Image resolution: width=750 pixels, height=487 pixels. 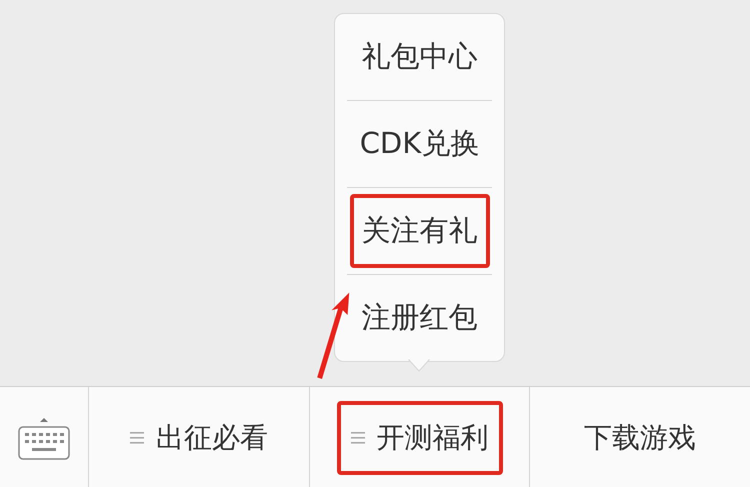 What do you see at coordinates (640, 437) in the screenshot?
I see `menu-tab: 下载游戏` at bounding box center [640, 437].